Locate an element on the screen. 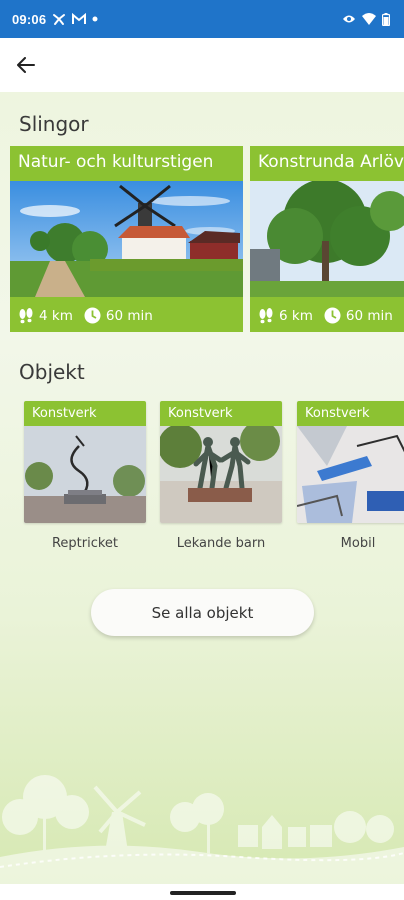 The height and width of the screenshot is (900, 404). gmail-icon is located at coordinates (79, 19).